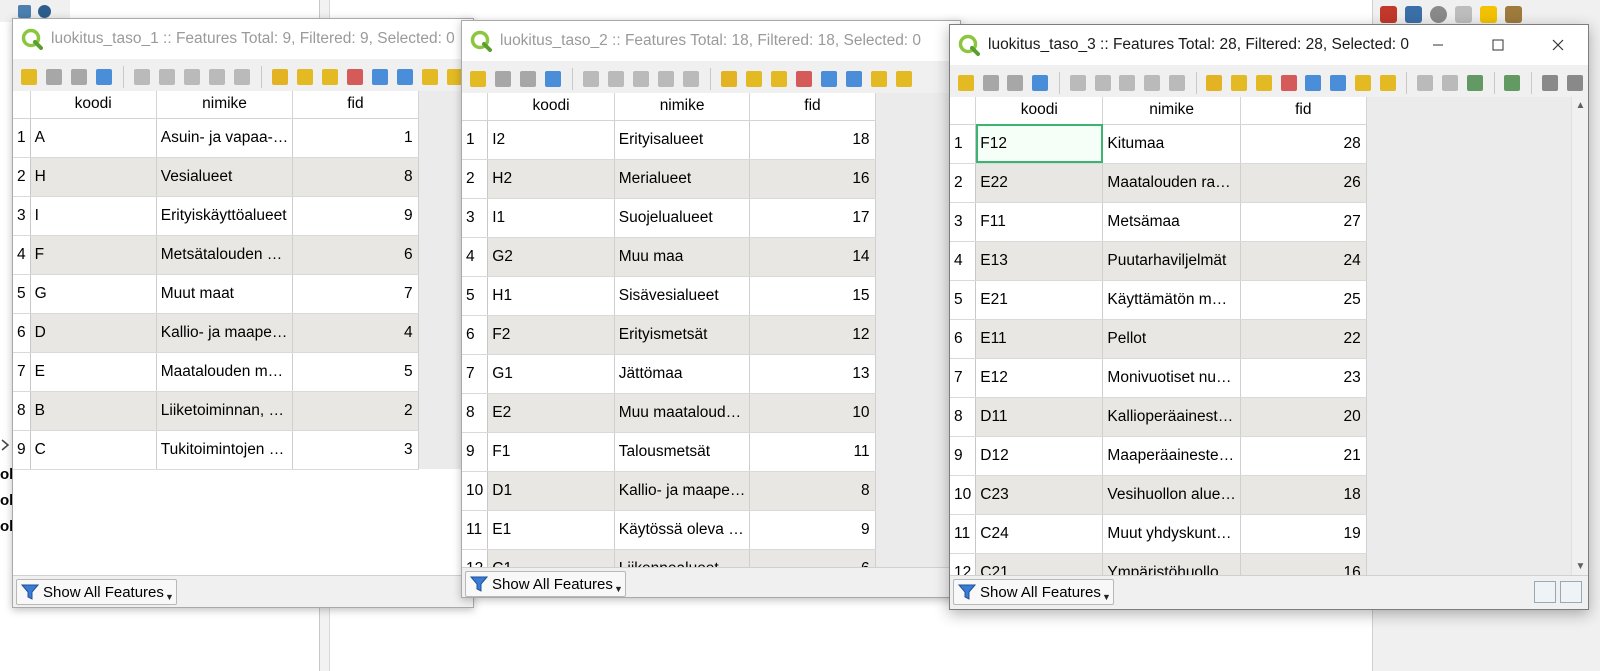 The image size is (1600, 671). What do you see at coordinates (355, 77) in the screenshot?
I see `deselect-all-button` at bounding box center [355, 77].